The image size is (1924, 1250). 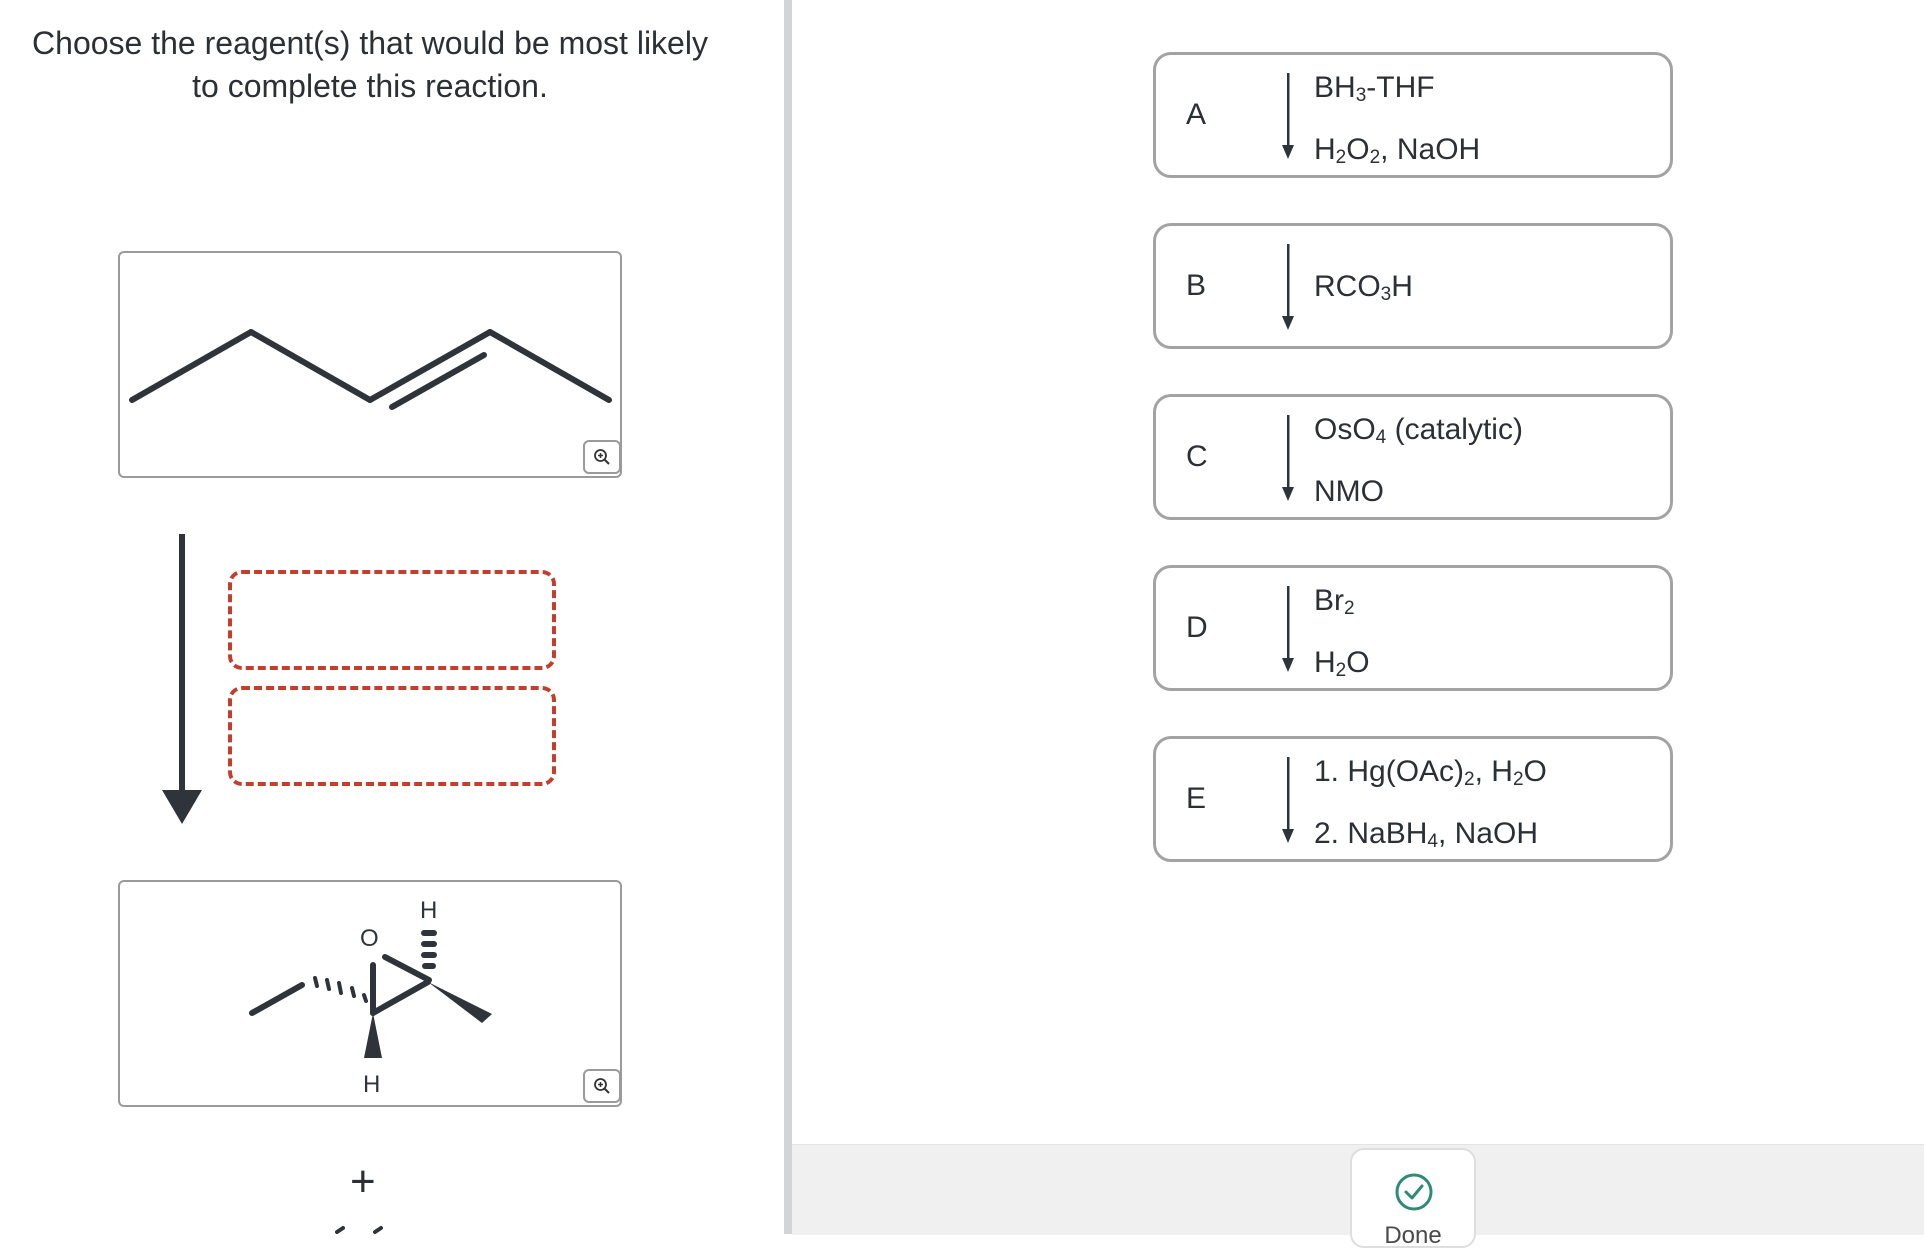 I want to click on reagent-text-part: 1. Hg(OAc), so click(x=1389, y=771).